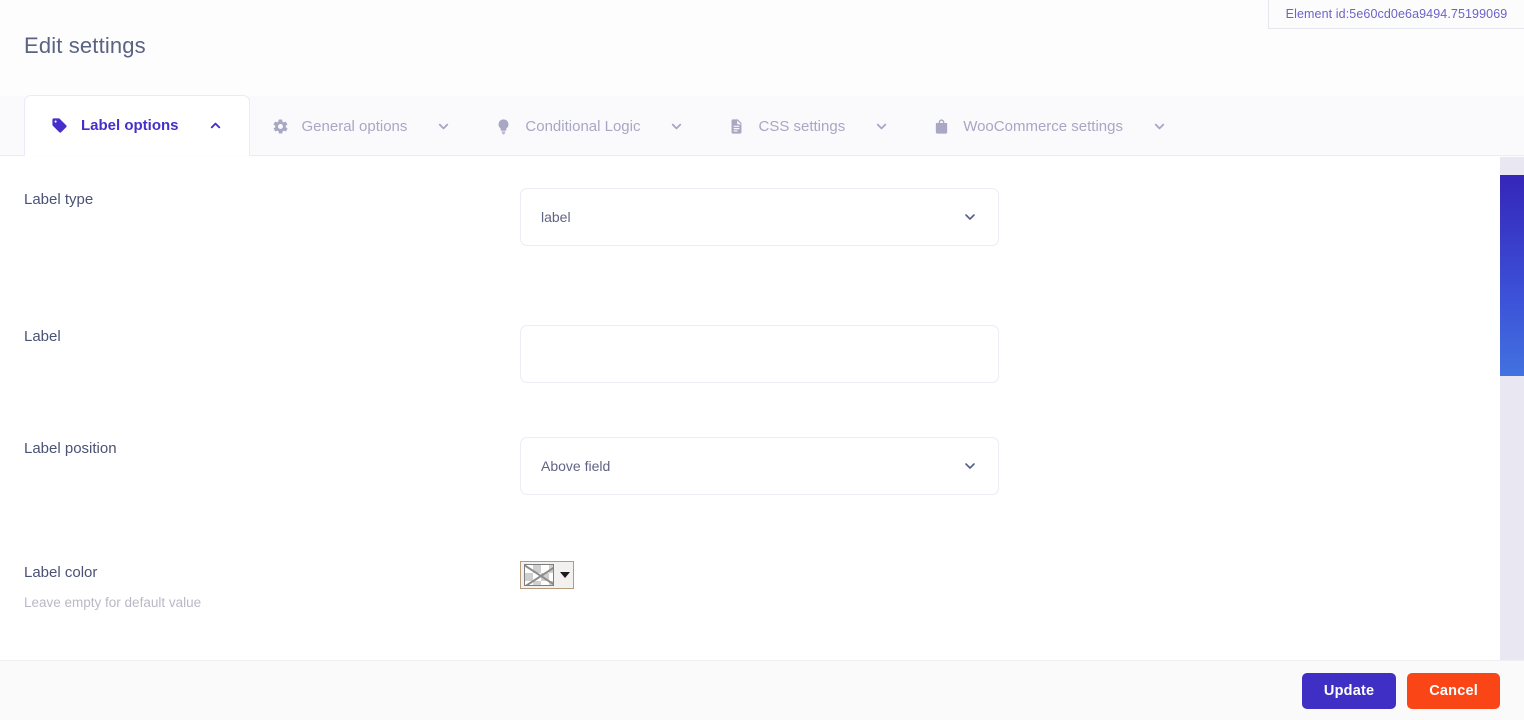  I want to click on label-position-field: Above field, so click(759, 466).